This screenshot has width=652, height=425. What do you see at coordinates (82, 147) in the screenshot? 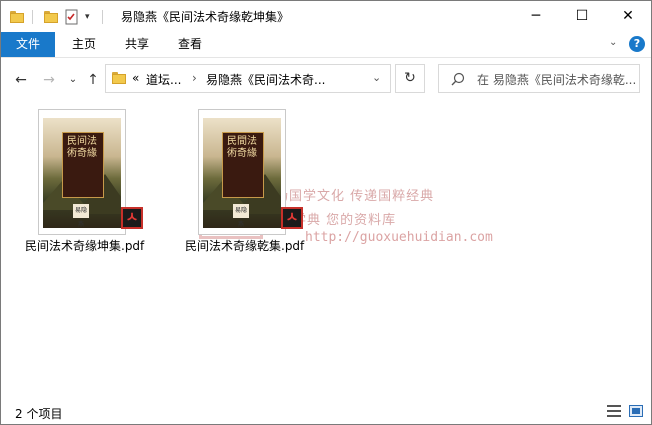
I see `cover-title: 民间法術奇緣` at bounding box center [82, 147].